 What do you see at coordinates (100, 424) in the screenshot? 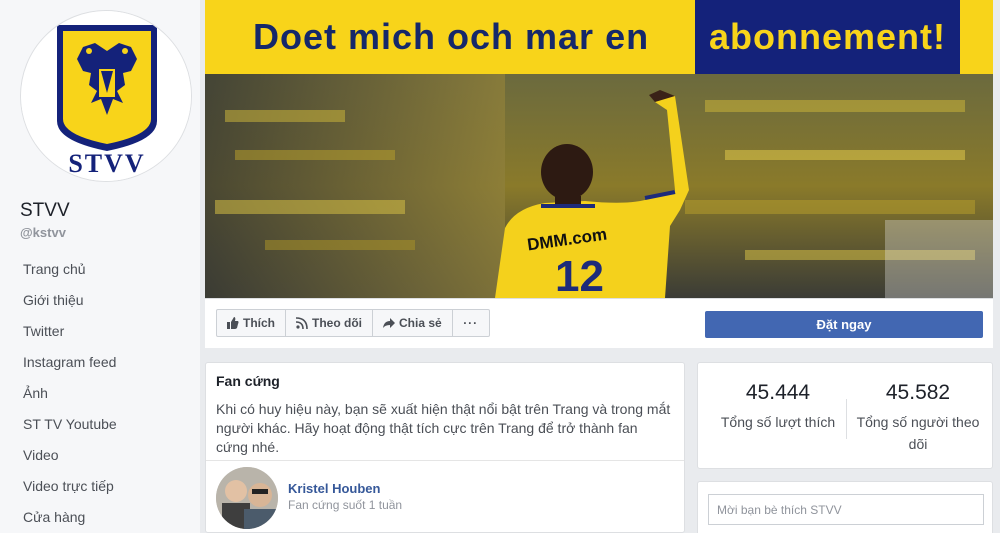
I see `sidebar-item-youtube: ST TV Youtube` at bounding box center [100, 424].